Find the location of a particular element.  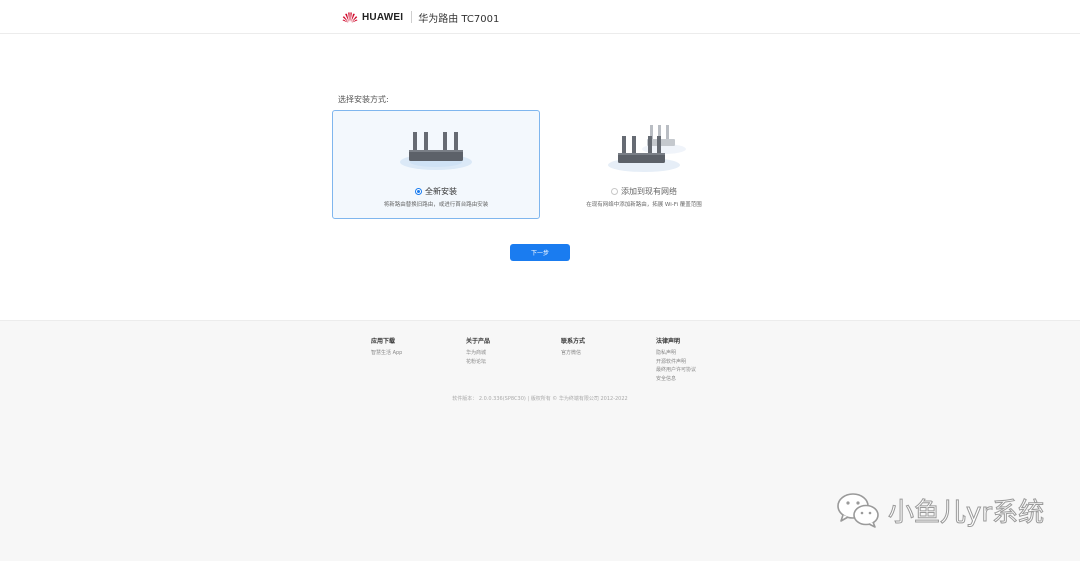

option-label-add-to-network: 添加到现有网络 is located at coordinates (649, 191).